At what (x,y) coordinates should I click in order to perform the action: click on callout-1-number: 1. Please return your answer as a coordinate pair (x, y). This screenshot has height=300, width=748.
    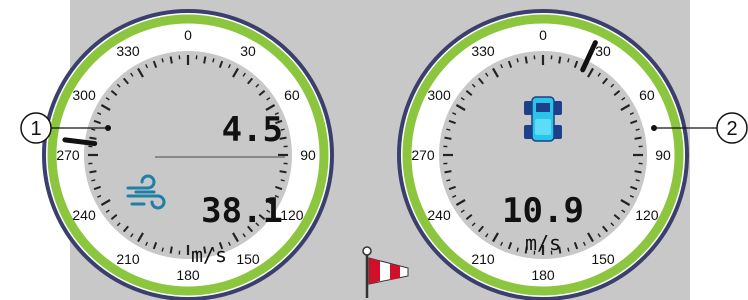
    Looking at the image, I should click on (35, 129).